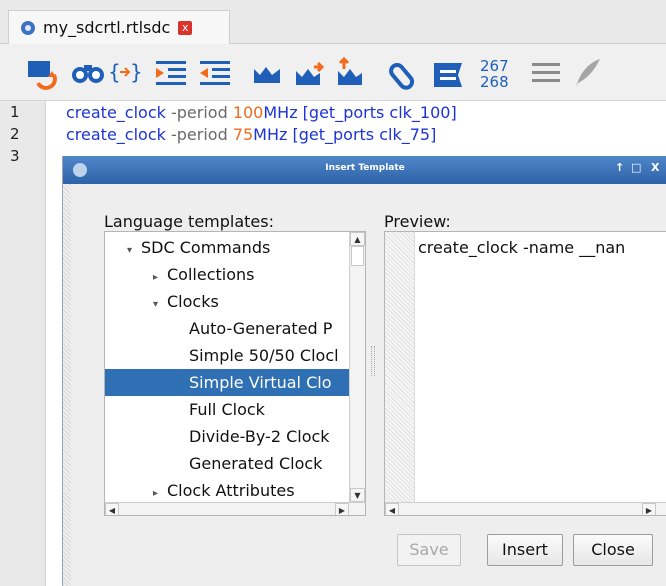 This screenshot has width=666, height=586. Describe the element at coordinates (227, 409) in the screenshot. I see `tree-item-full-clock: Full Clock` at that location.